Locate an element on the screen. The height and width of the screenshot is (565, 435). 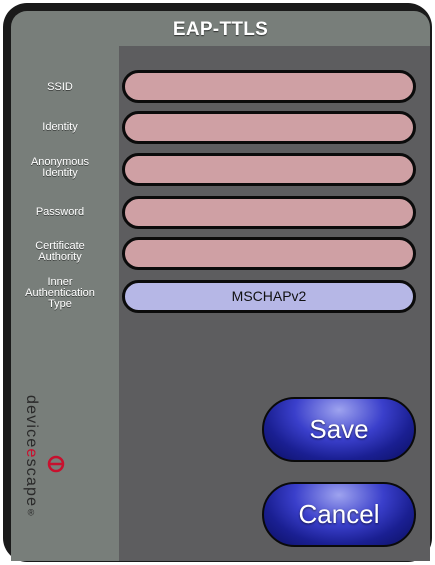
certificate-authority-field is located at coordinates (269, 253).